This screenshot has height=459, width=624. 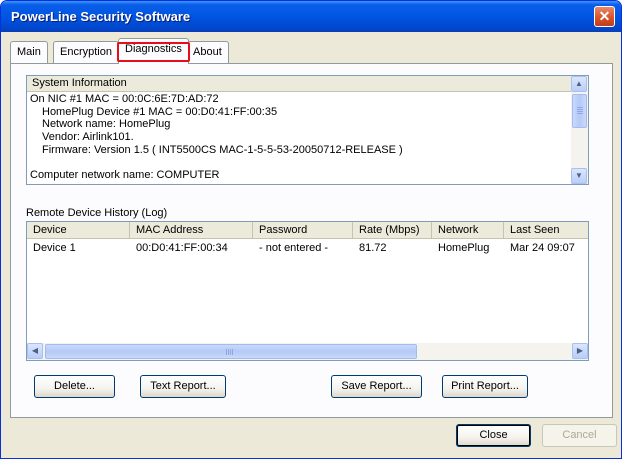 What do you see at coordinates (182, 248) in the screenshot?
I see `cell-mac: 00:D0:41:FF:00:34` at bounding box center [182, 248].